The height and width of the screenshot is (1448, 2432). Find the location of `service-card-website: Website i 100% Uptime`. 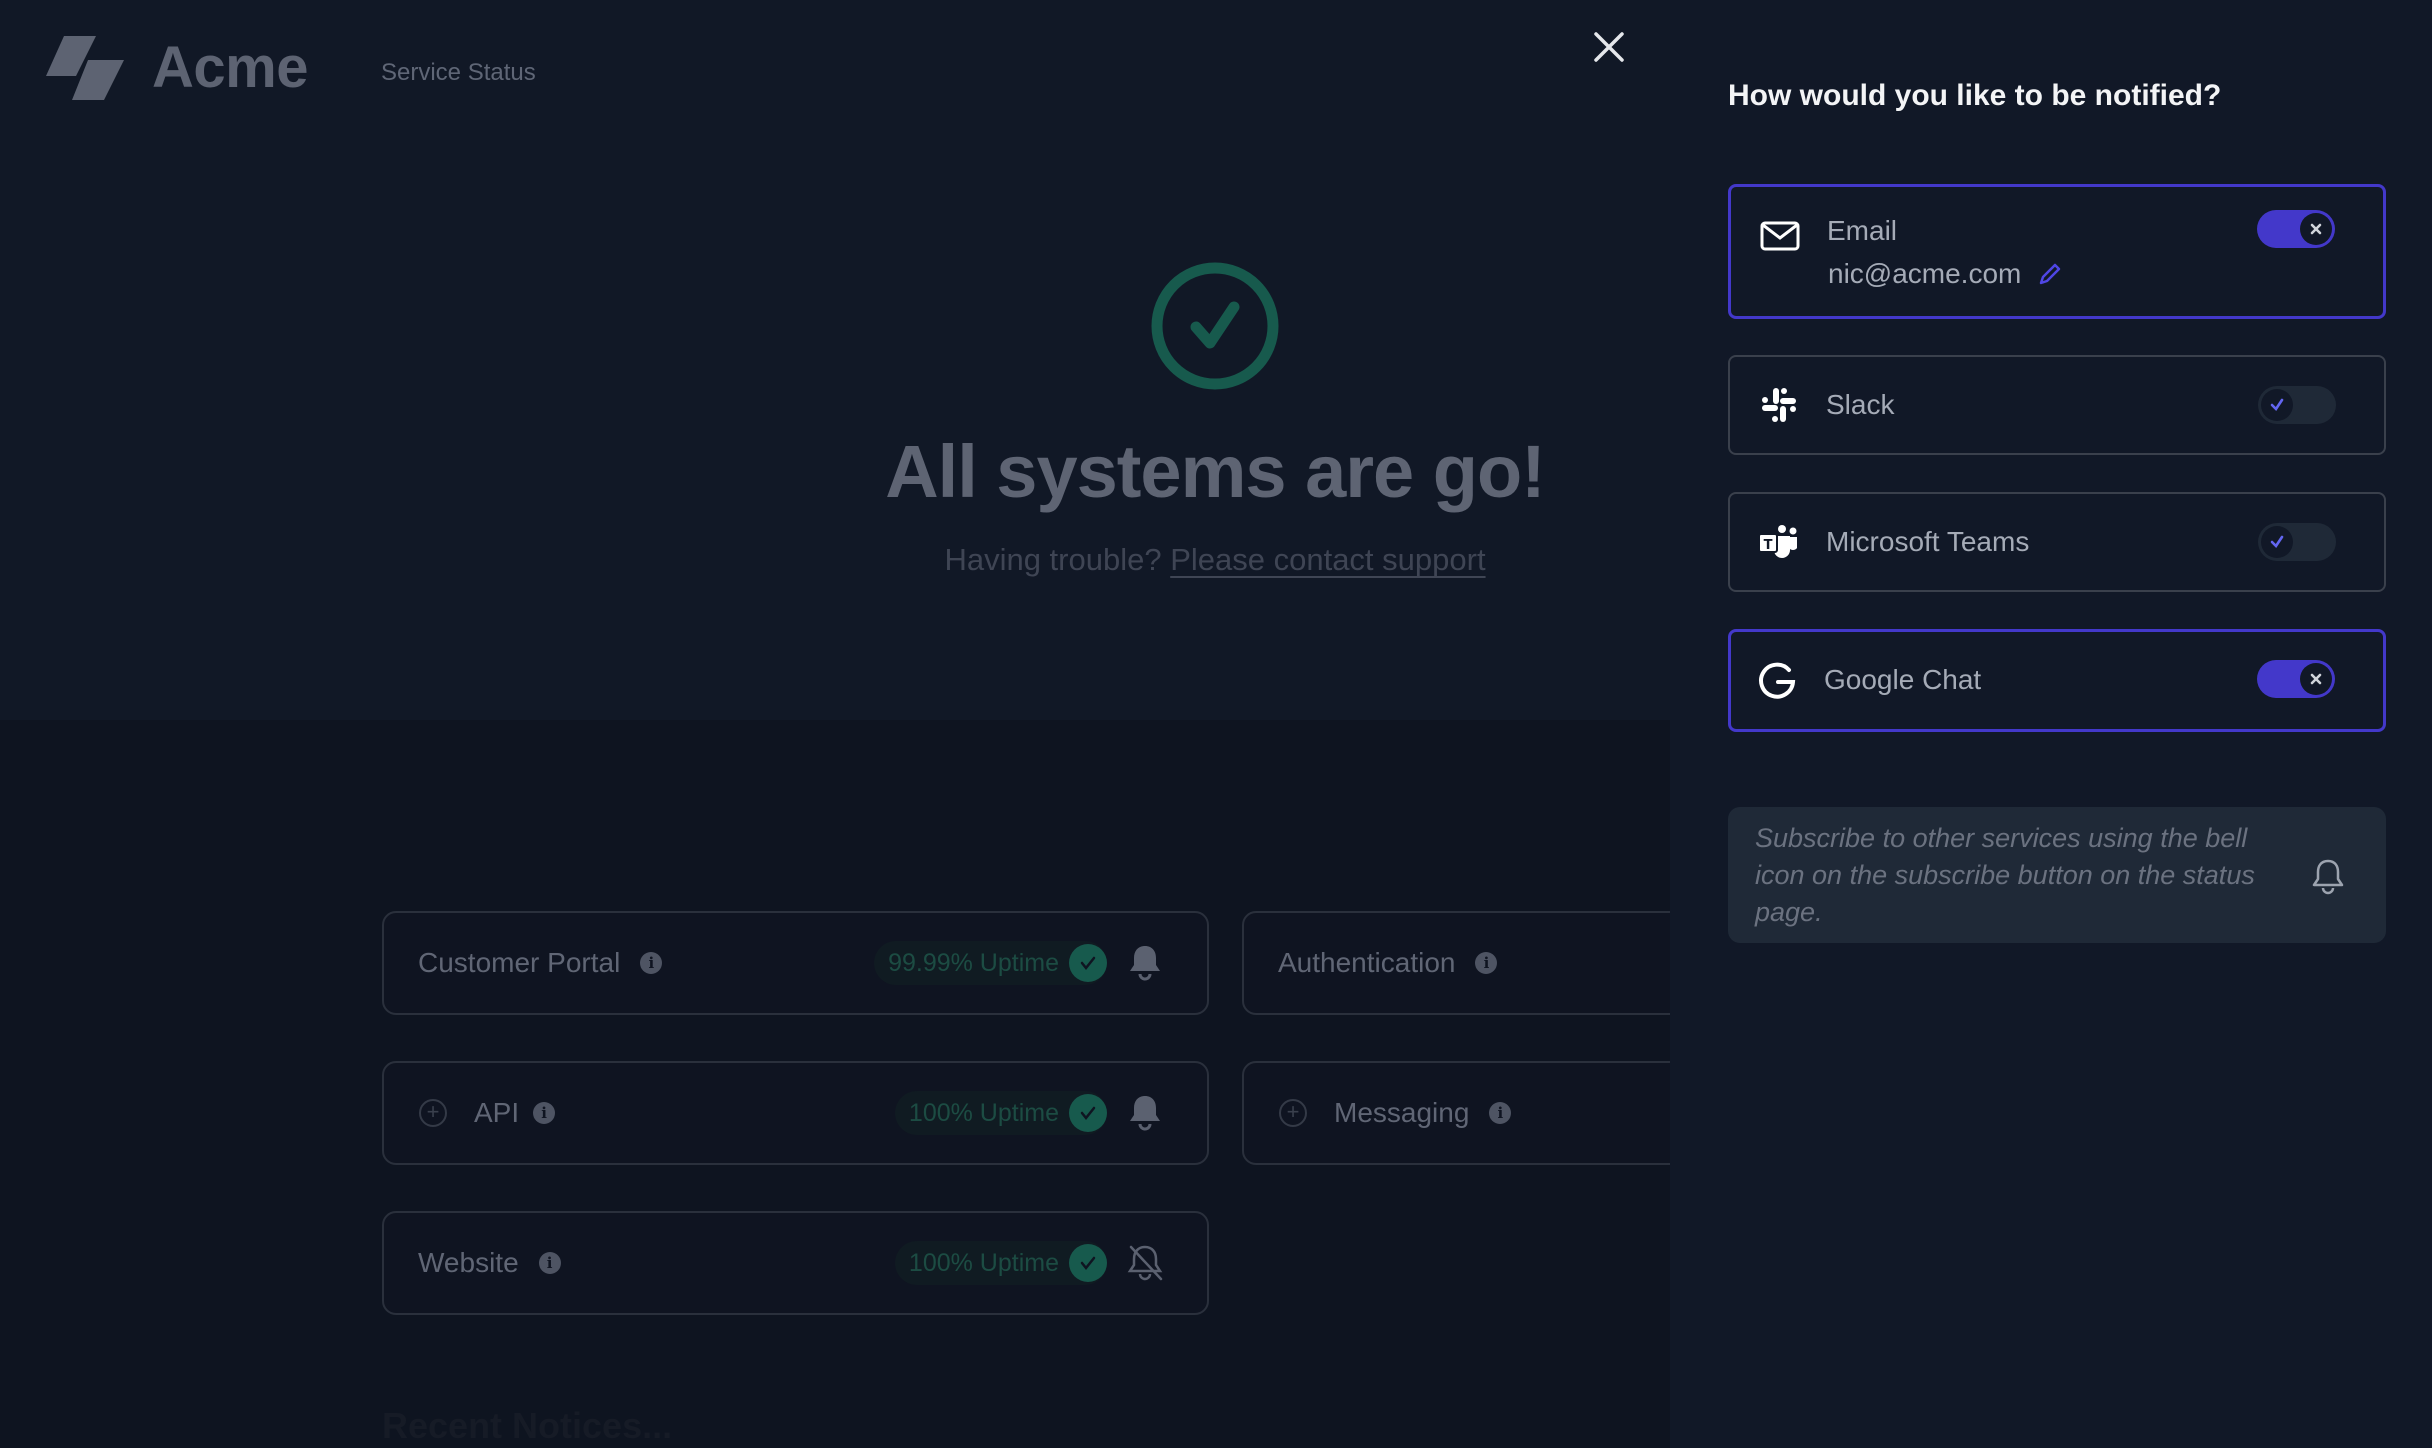

service-card-website: Website i 100% Uptime is located at coordinates (795, 1263).